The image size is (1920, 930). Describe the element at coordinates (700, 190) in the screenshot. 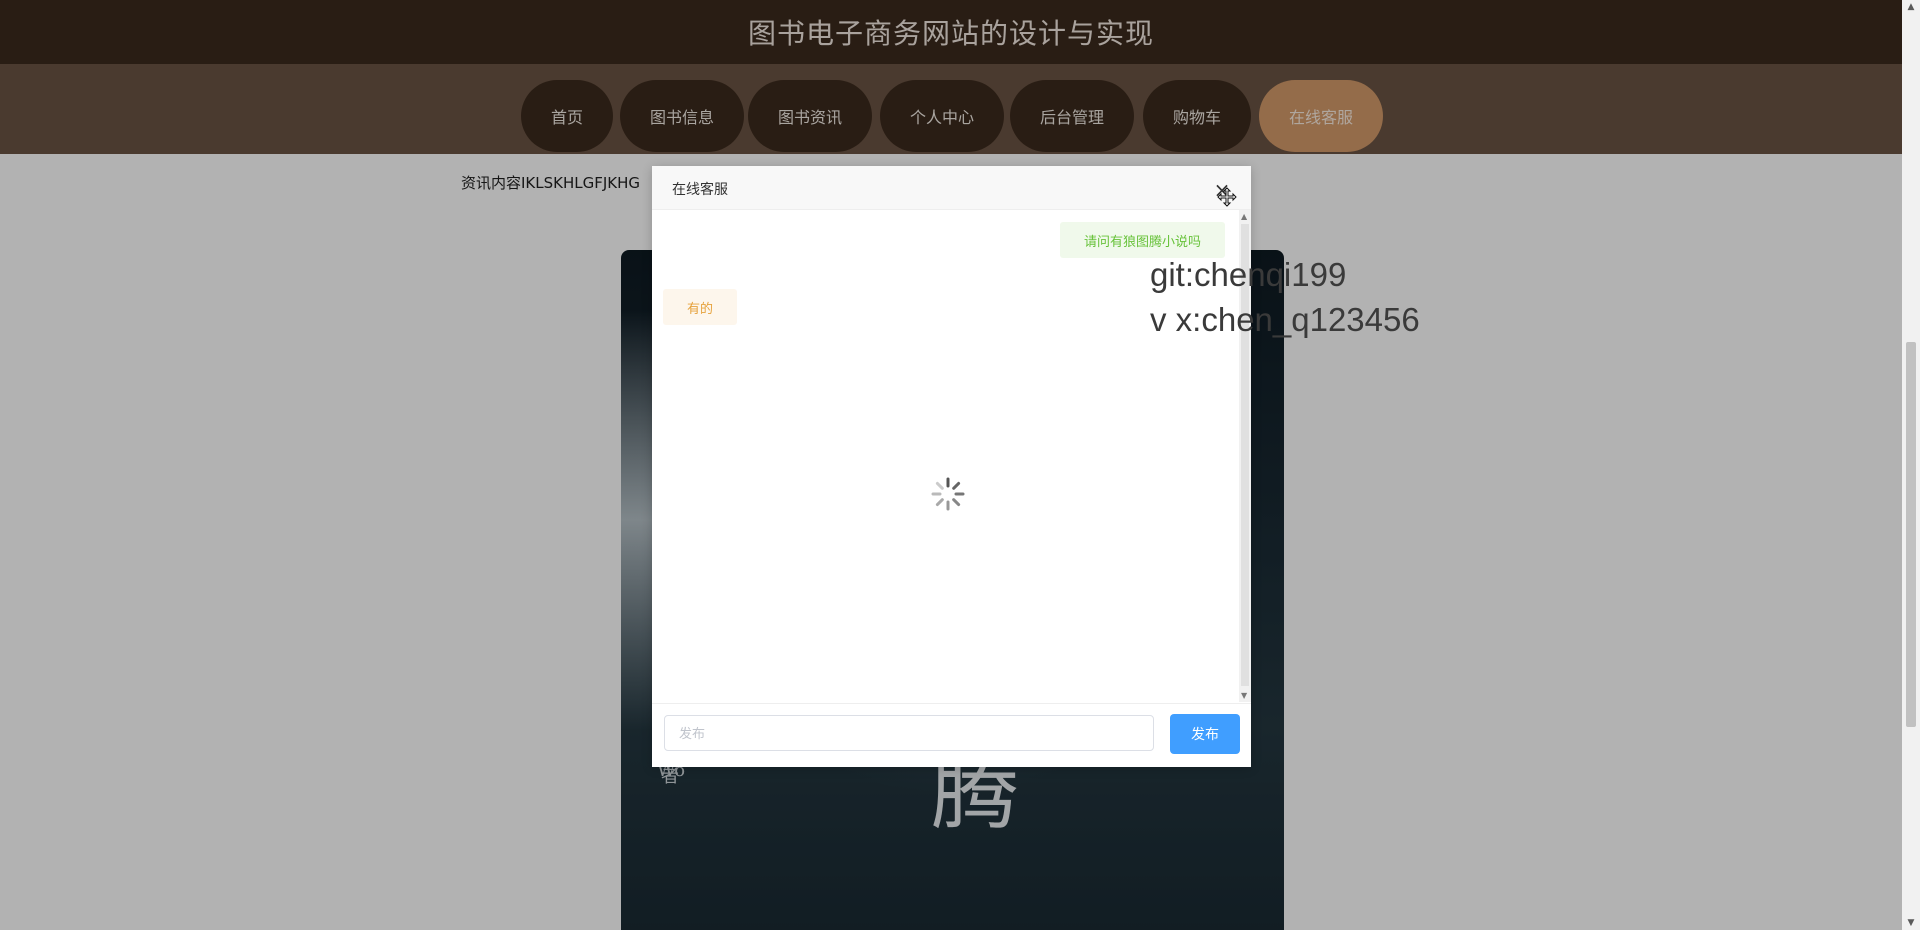

I see `dialog-title: 在线客服` at that location.